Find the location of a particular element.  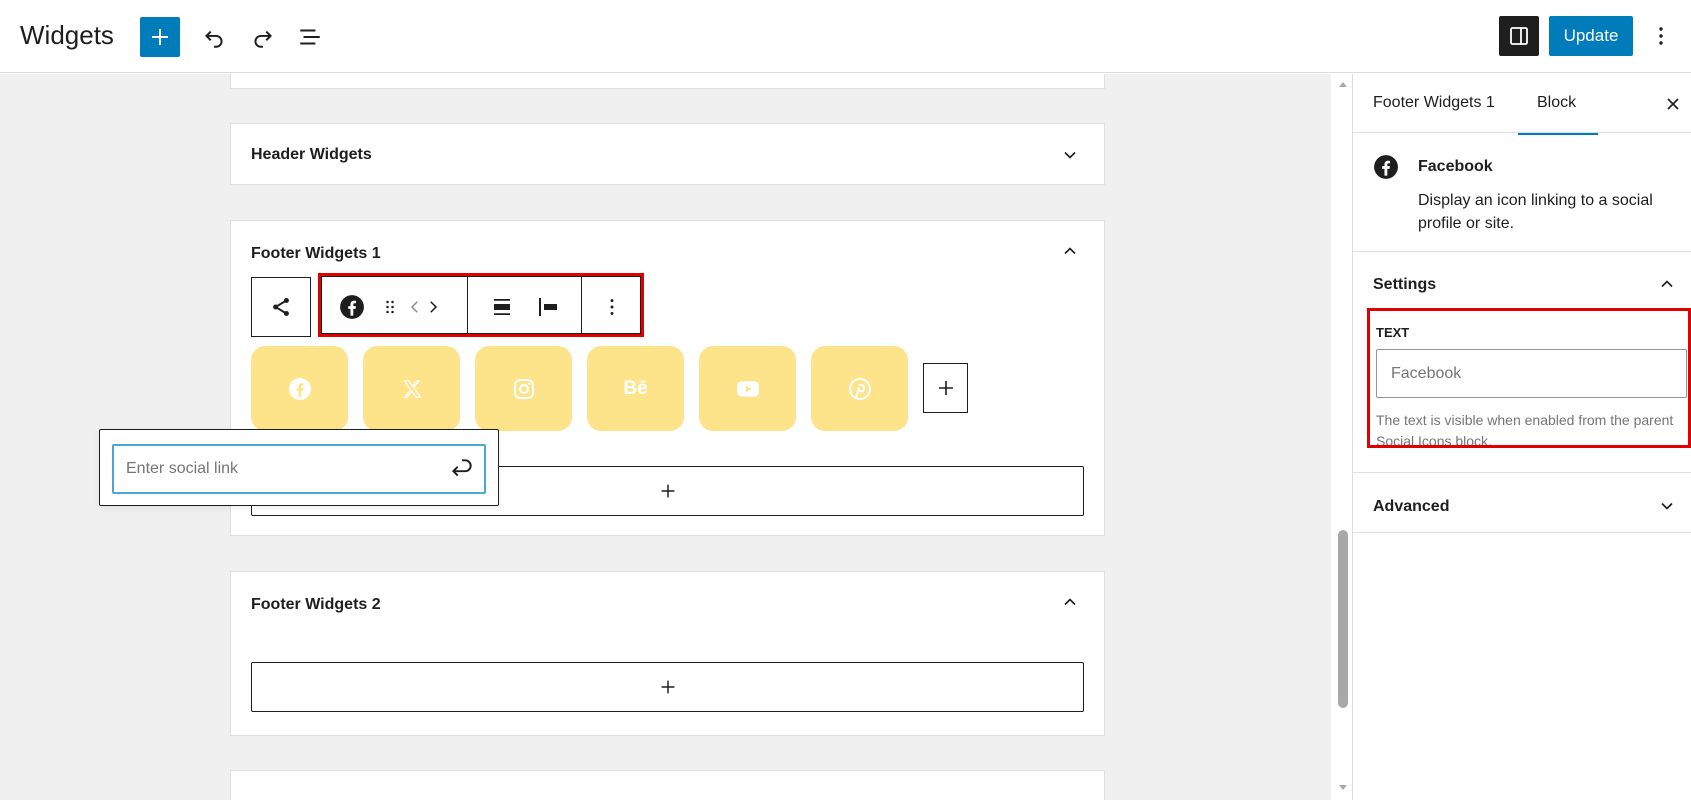

close-sidebar-button is located at coordinates (1673, 104).